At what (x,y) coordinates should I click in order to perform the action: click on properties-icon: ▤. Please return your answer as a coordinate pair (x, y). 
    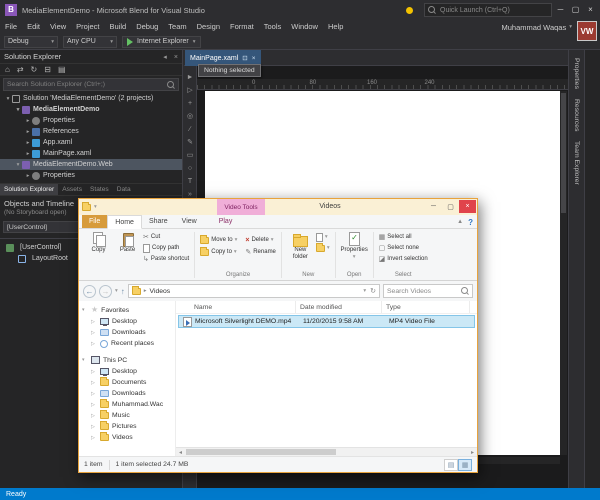
    Looking at the image, I should click on (62, 69).